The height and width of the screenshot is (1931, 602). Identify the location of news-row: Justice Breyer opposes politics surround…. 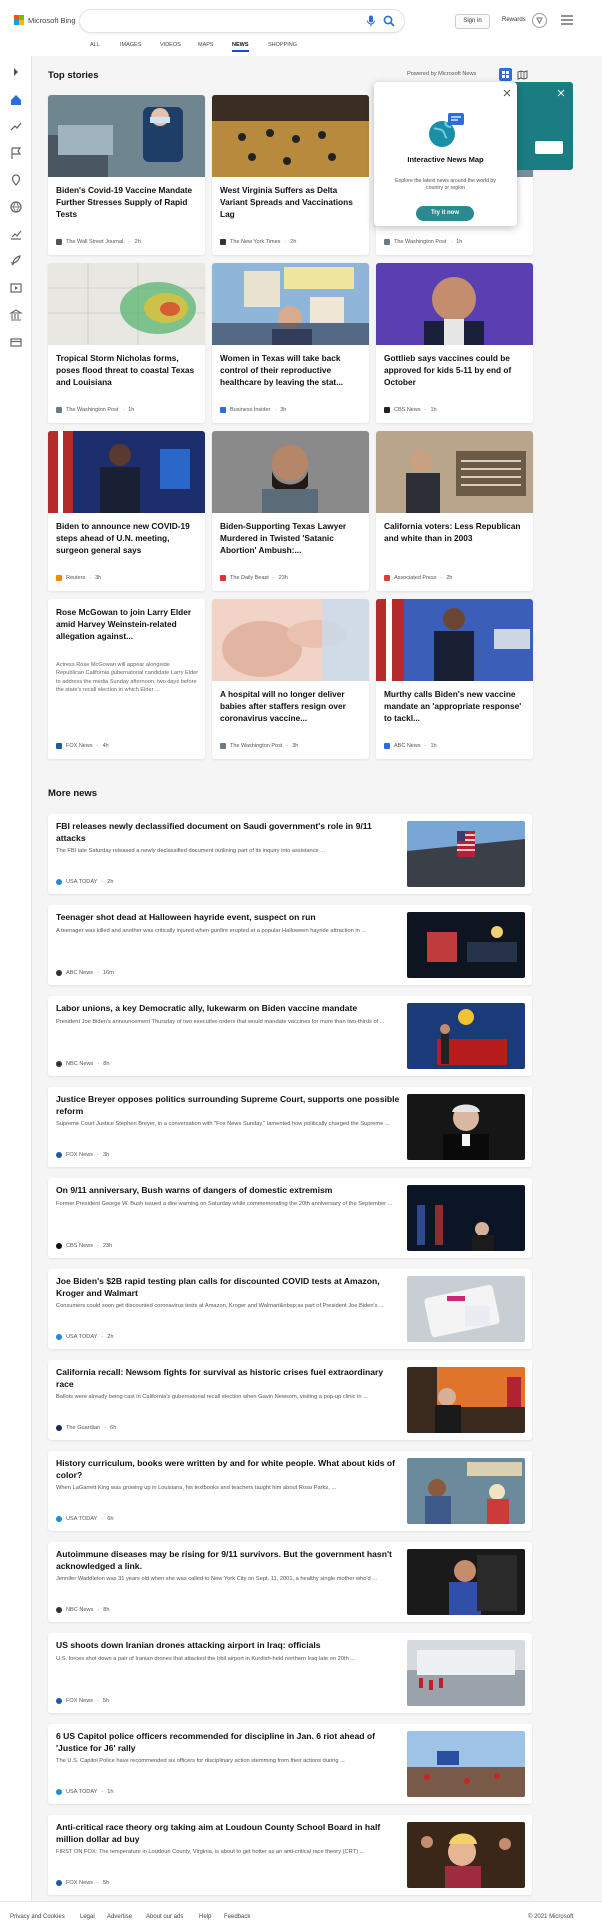
(290, 1127).